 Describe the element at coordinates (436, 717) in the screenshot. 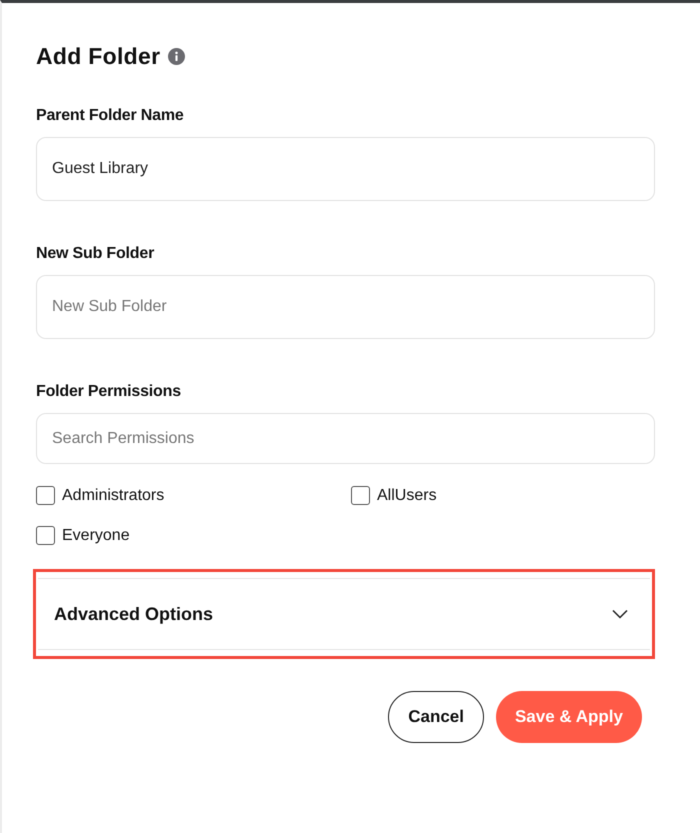

I see `cancel-button: Cancel` at that location.